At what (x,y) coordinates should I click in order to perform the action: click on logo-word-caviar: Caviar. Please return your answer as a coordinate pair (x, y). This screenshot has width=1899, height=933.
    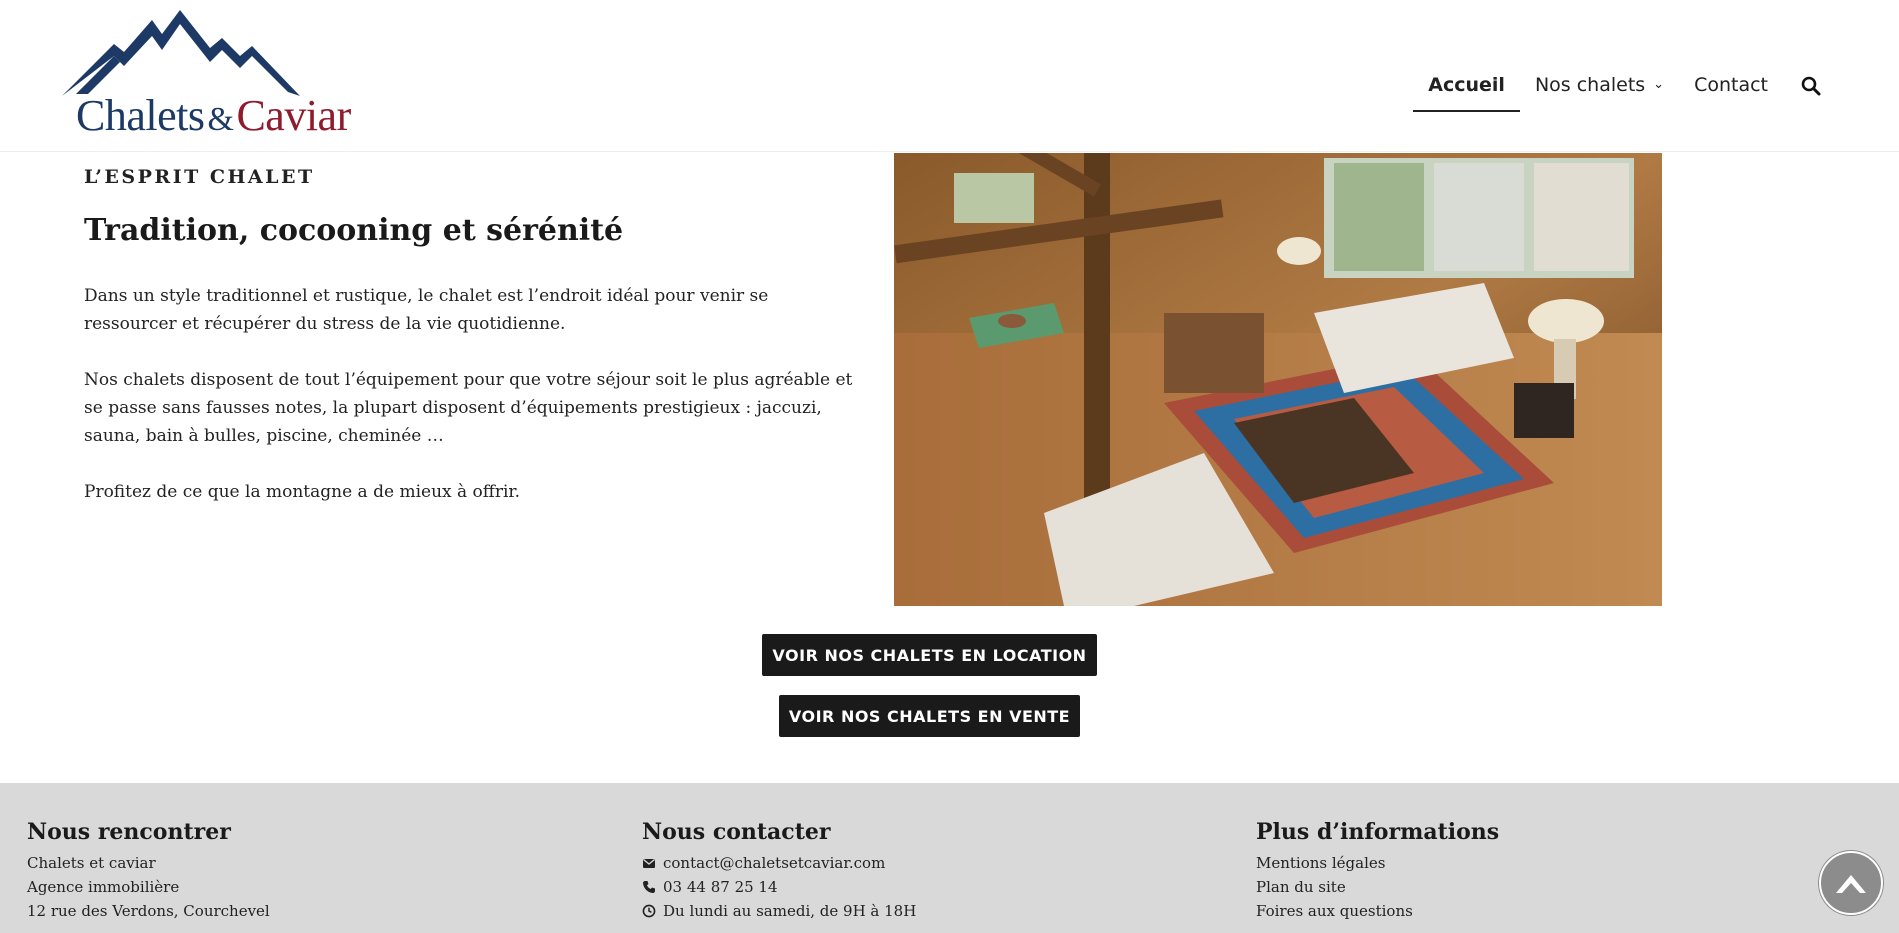
    Looking at the image, I should click on (293, 115).